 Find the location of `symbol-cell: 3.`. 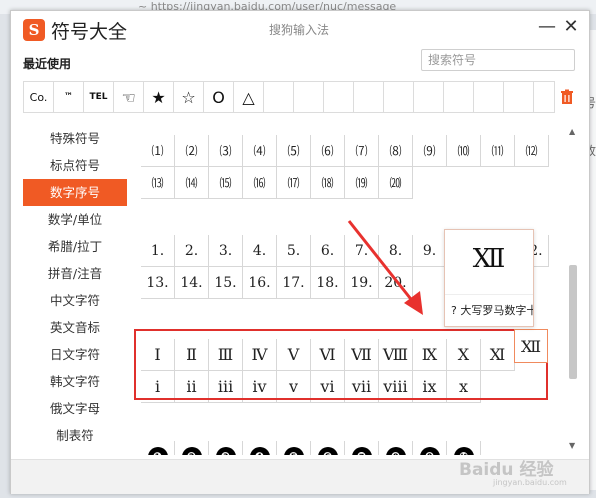

symbol-cell: 3. is located at coordinates (226, 251).